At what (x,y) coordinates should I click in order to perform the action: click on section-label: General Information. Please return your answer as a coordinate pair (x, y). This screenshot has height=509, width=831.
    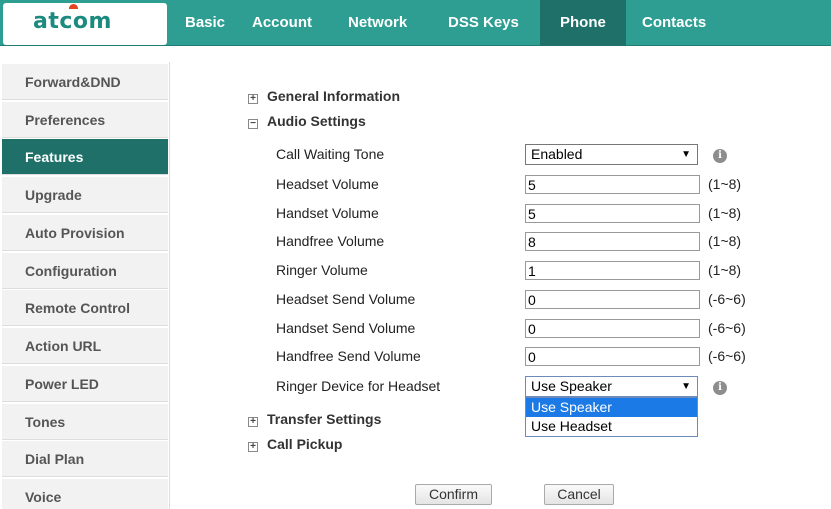
    Looking at the image, I should click on (334, 96).